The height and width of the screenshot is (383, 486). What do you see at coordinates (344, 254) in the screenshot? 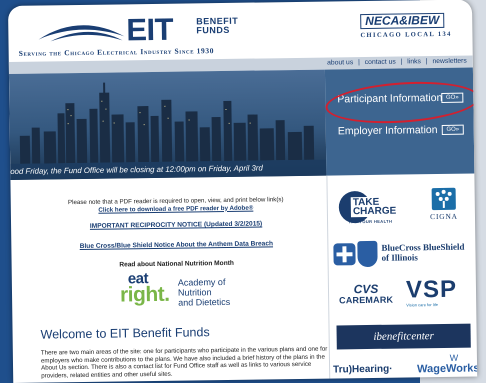
I see `blue-cross-icon` at bounding box center [344, 254].